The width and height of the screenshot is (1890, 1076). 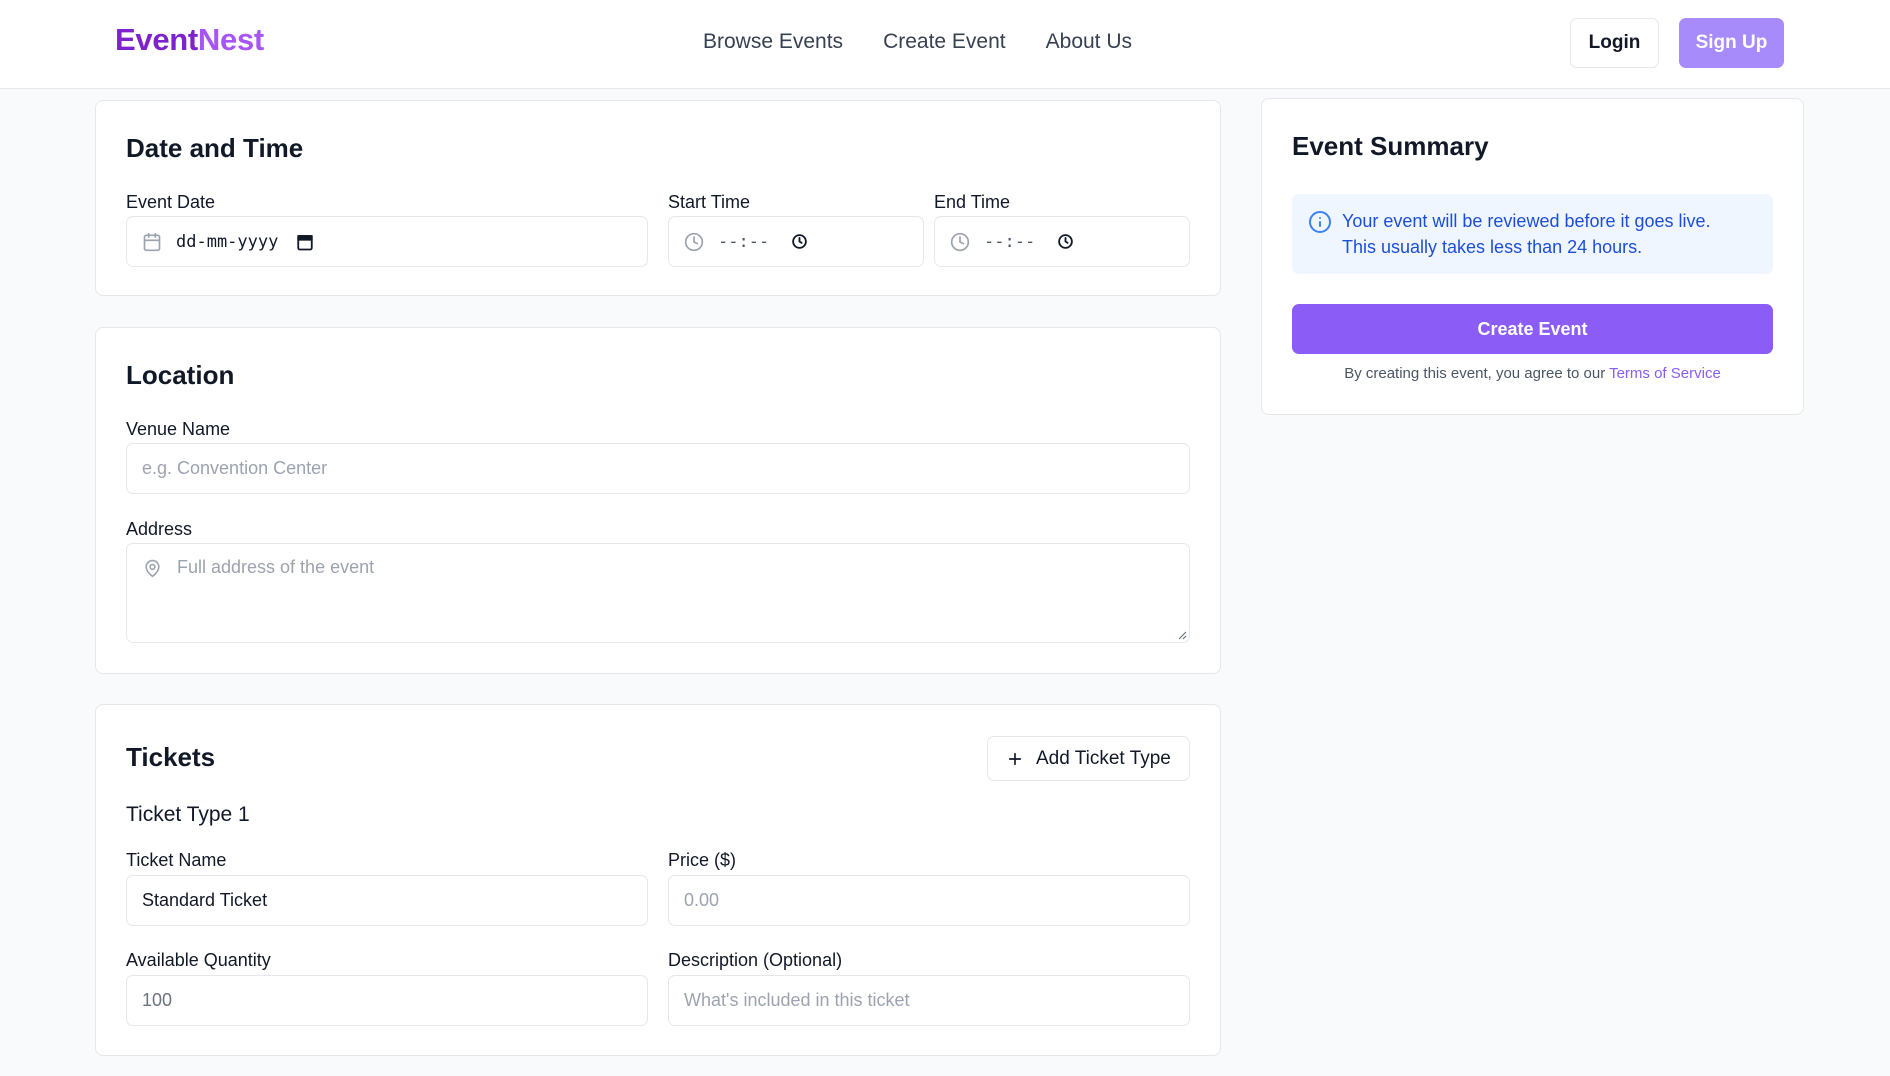 What do you see at coordinates (1015, 759) in the screenshot?
I see `plus-icon` at bounding box center [1015, 759].